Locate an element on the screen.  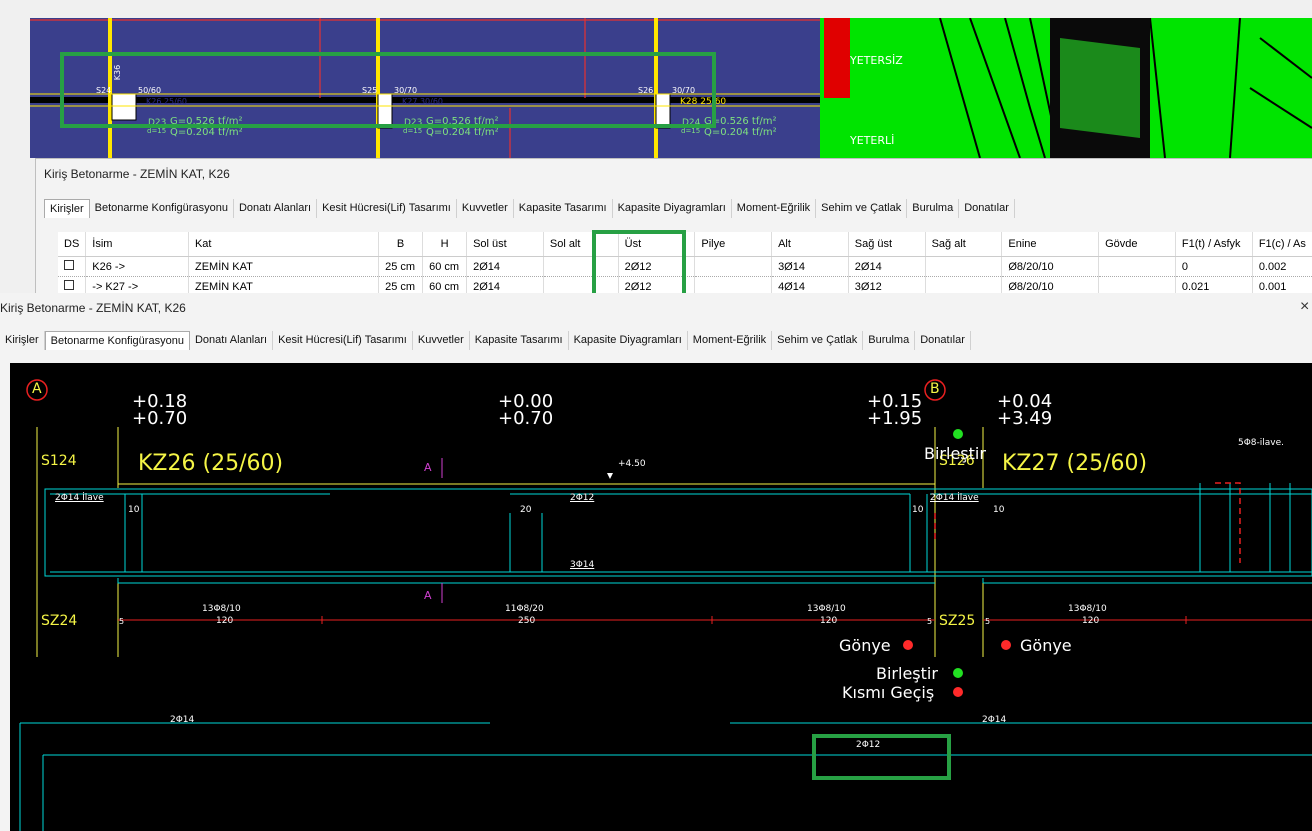
label-d15a: d=15 is located at coordinates (157, 131).